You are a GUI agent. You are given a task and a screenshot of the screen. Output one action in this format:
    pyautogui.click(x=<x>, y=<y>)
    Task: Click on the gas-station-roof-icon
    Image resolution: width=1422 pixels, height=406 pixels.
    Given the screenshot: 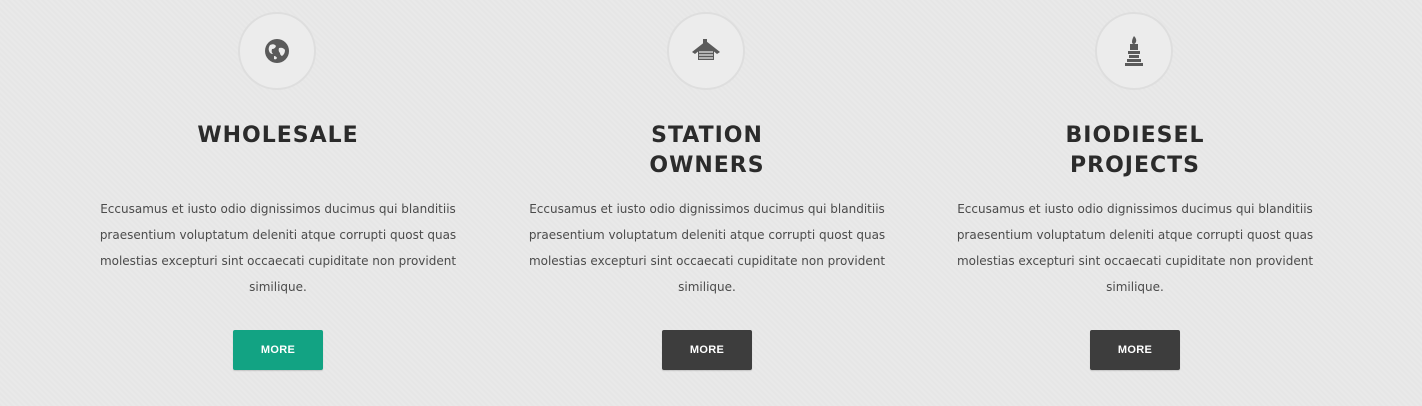 What is the action you would take?
    pyautogui.click(x=706, y=51)
    